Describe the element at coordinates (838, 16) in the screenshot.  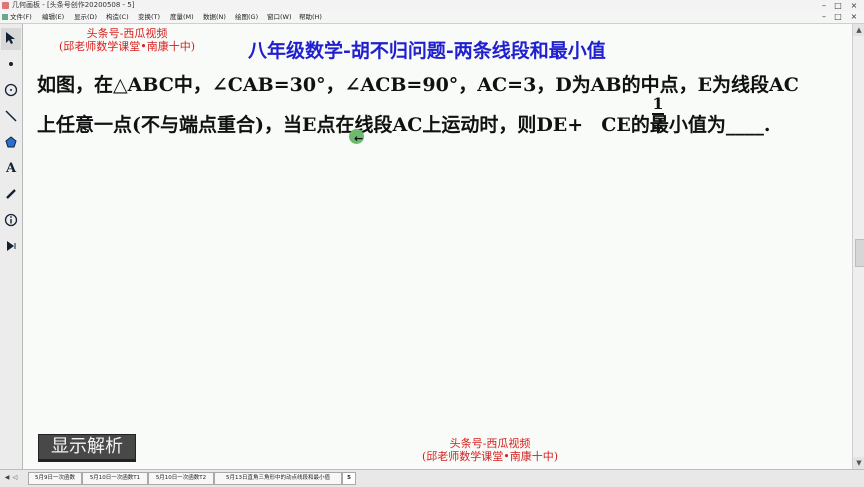
I see `doc-restore-button: □` at that location.